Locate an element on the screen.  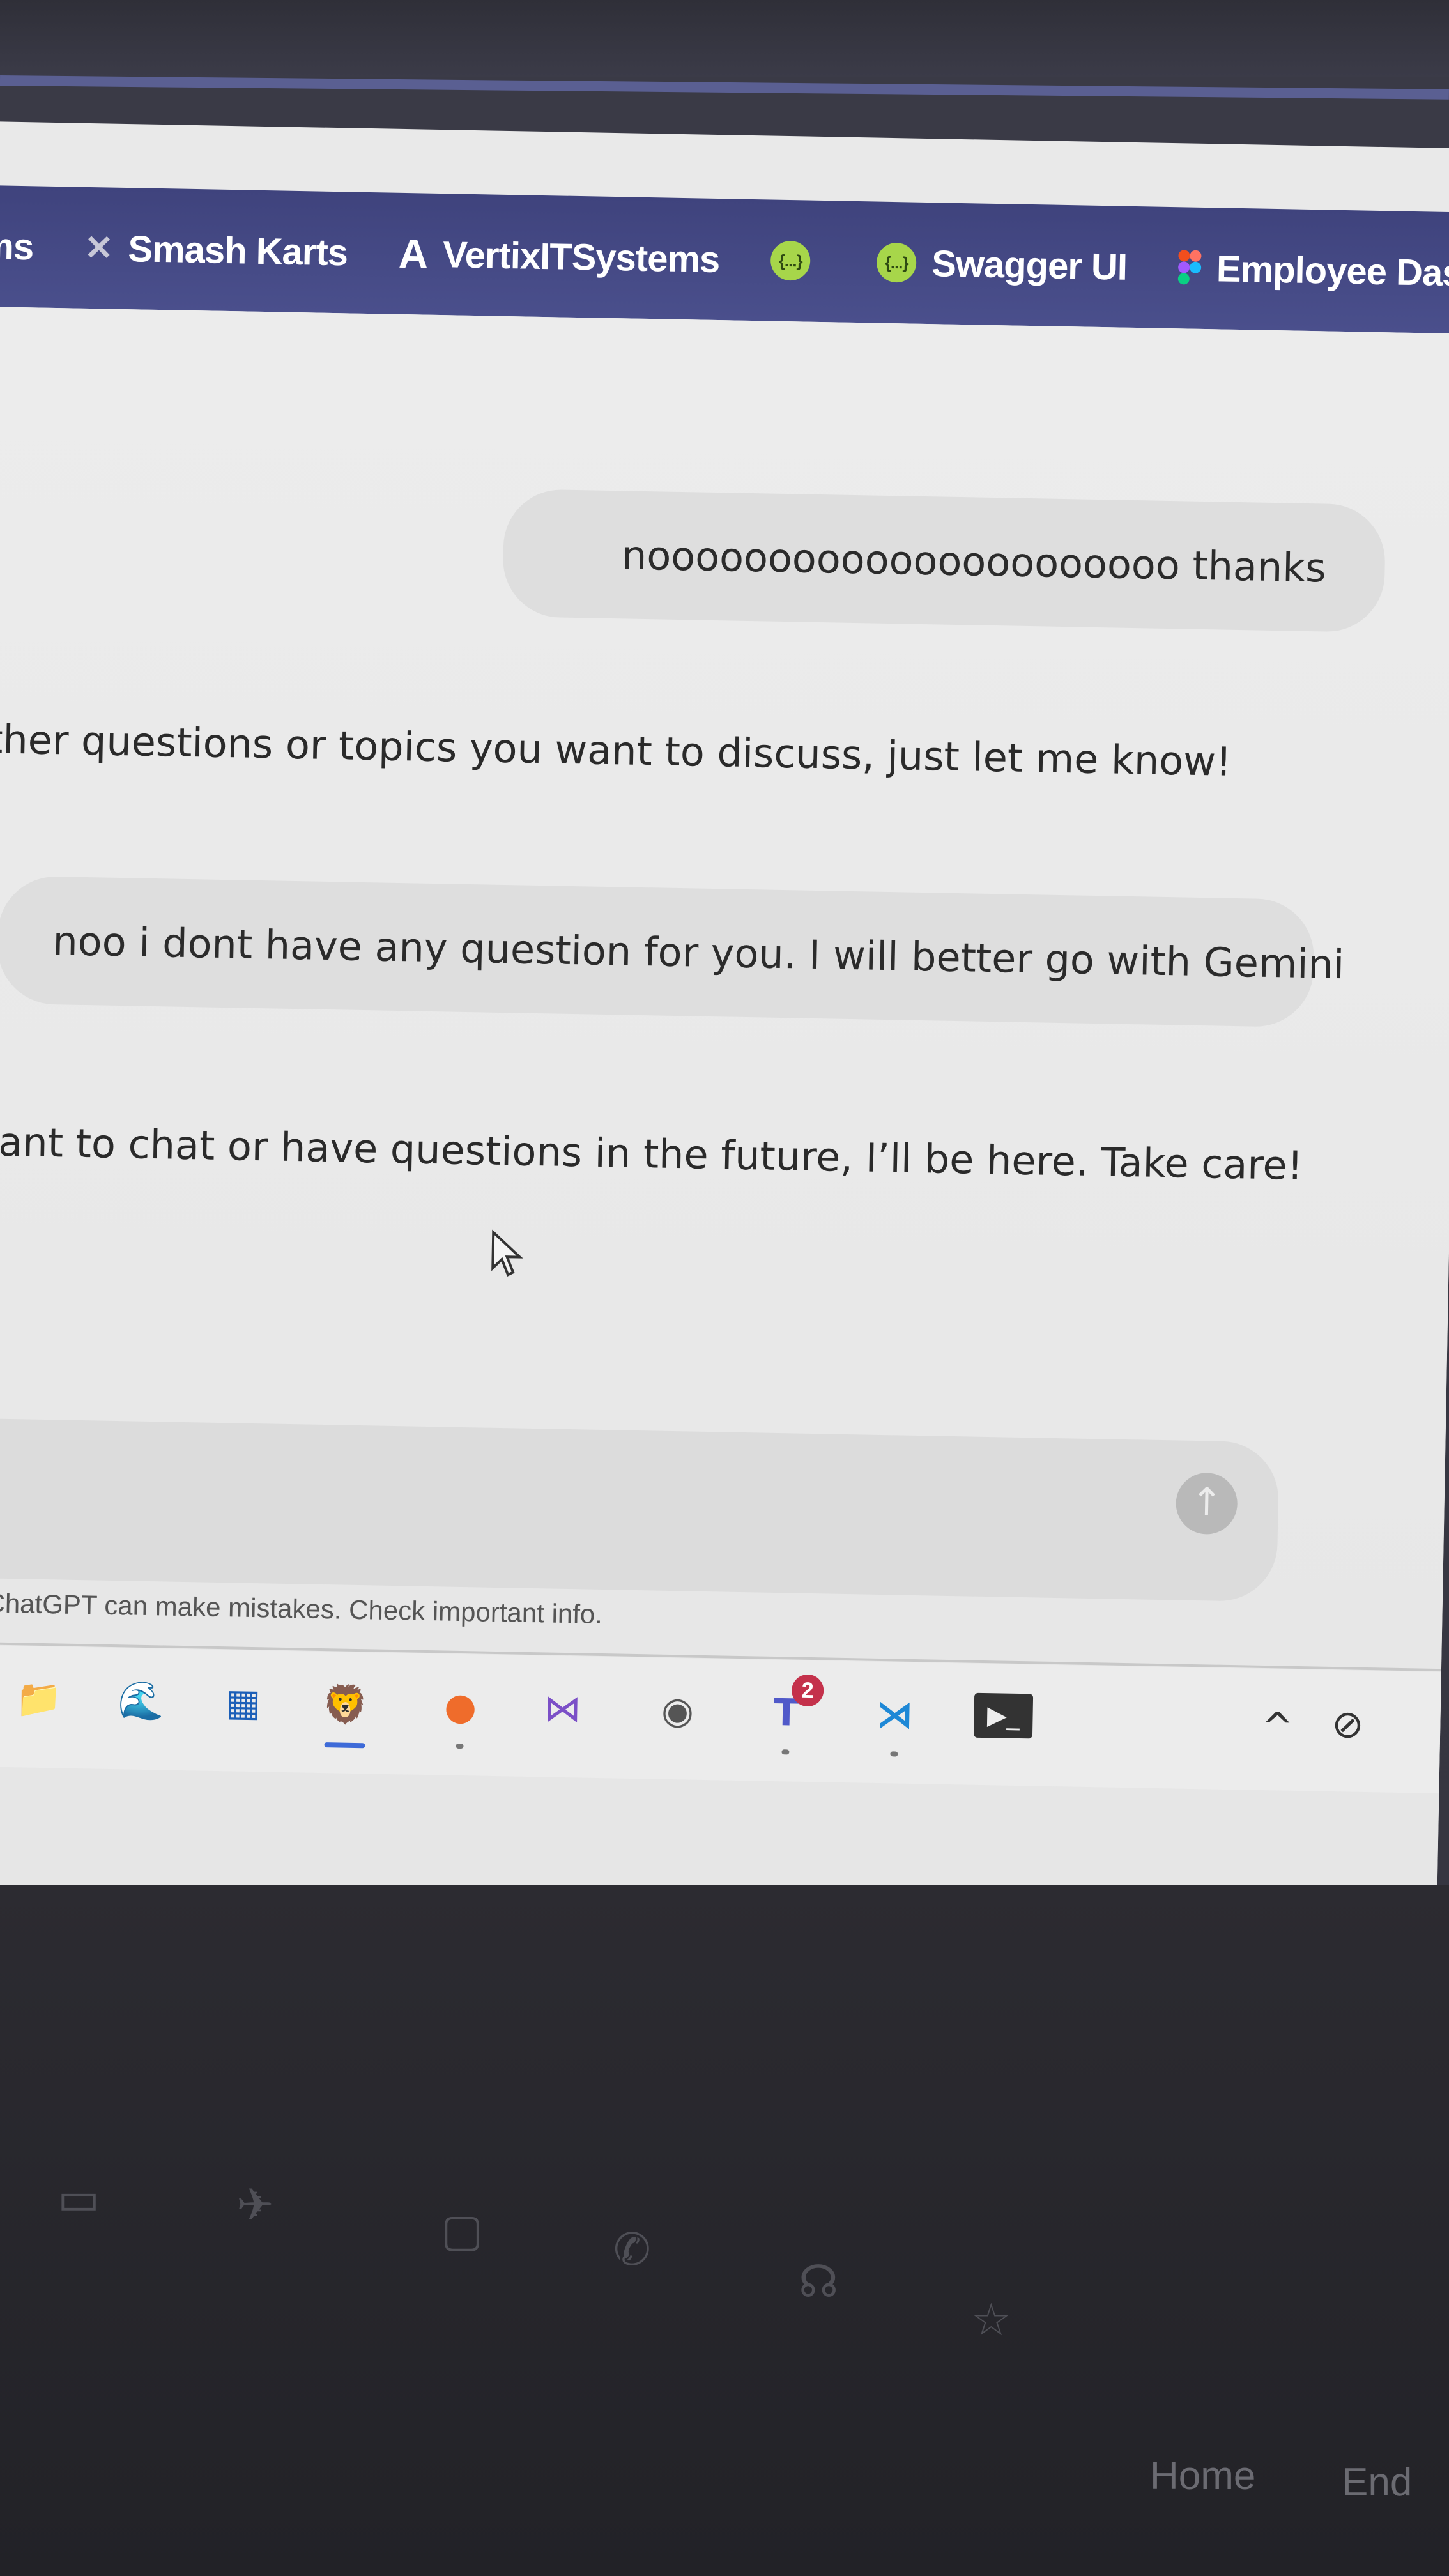
browser-icon: ◉ is located at coordinates (678, 1710).